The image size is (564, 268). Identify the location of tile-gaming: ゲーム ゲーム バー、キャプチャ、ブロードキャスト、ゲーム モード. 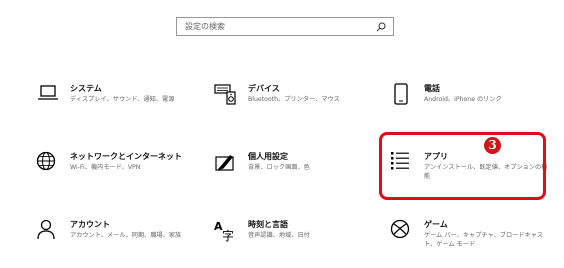
(470, 239).